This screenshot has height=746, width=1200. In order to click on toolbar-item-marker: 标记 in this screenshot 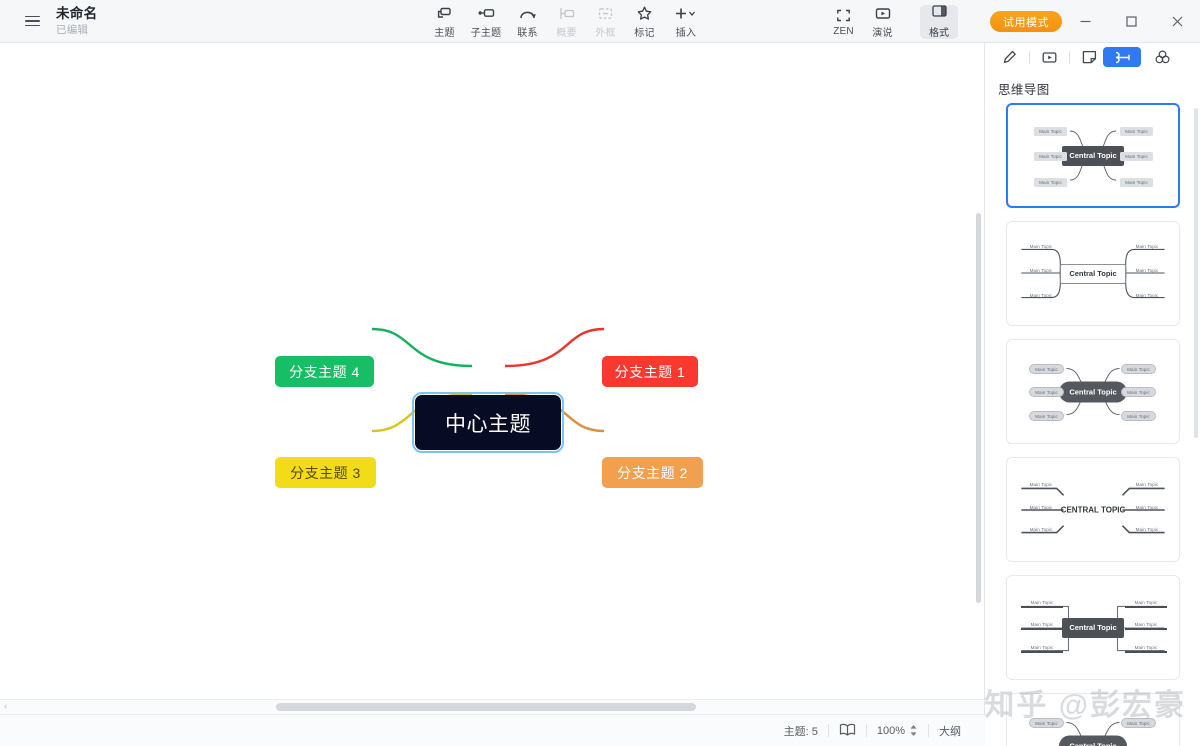, I will do `click(644, 21)`.